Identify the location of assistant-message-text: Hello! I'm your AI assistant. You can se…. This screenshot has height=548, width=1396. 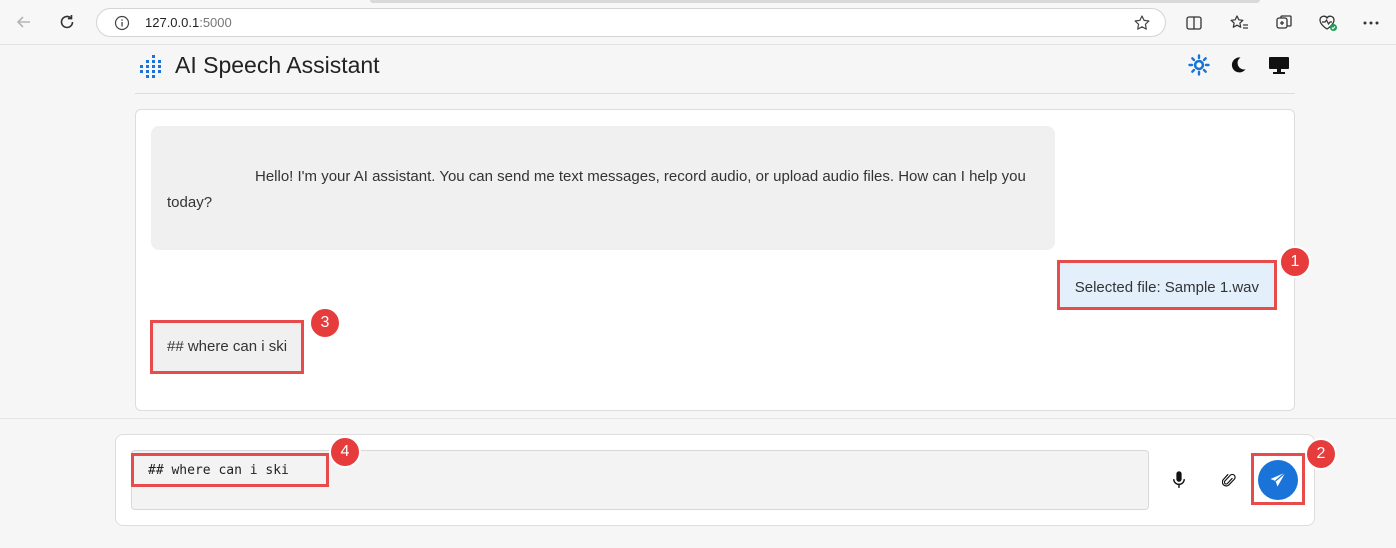
(596, 189).